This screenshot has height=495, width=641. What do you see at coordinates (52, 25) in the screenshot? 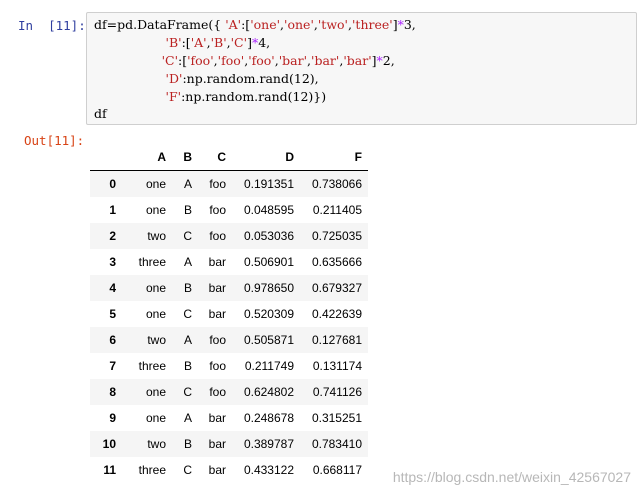
I see `input-prompt: In [11]:` at bounding box center [52, 25].